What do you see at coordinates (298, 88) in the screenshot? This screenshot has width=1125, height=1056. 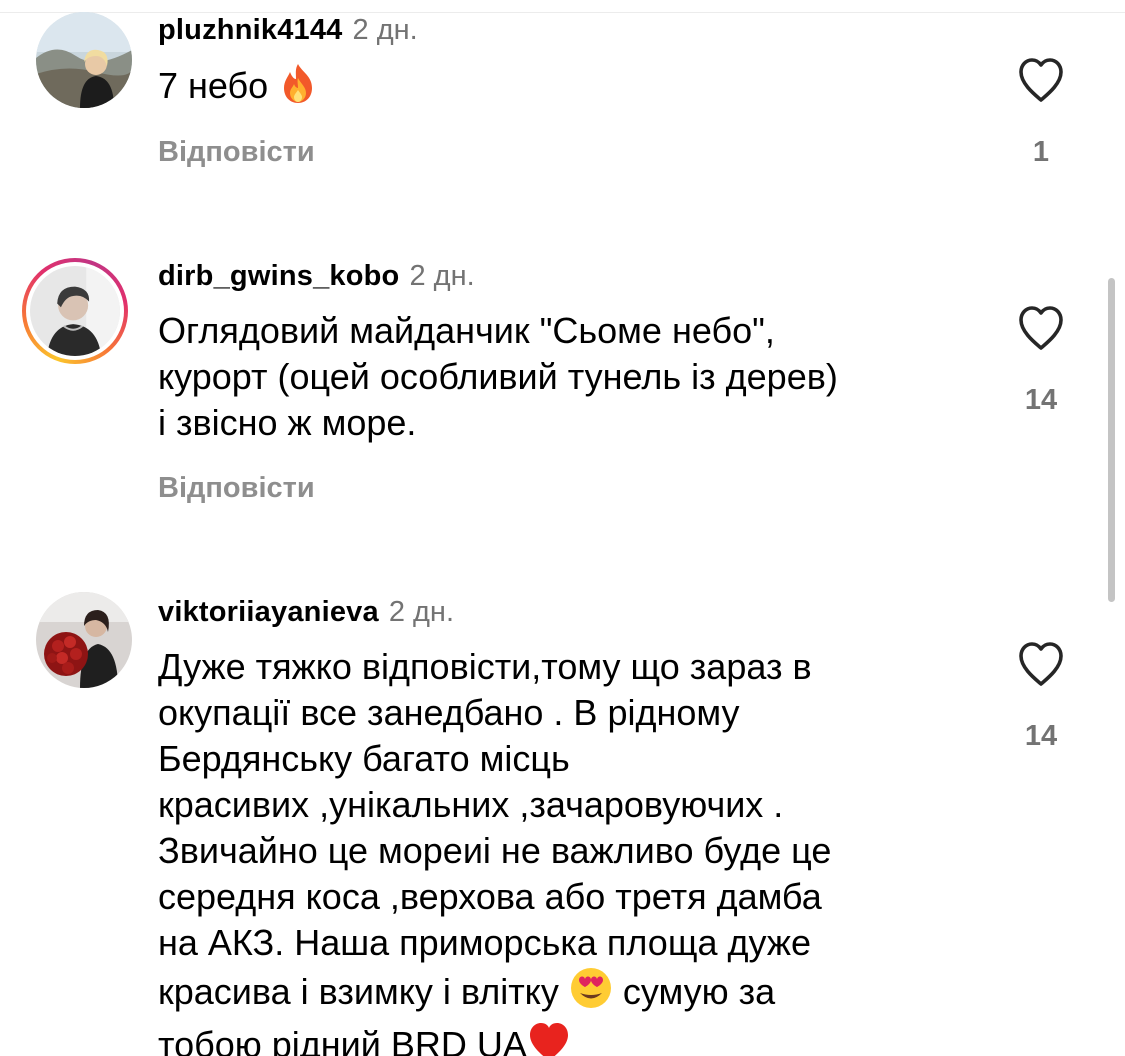 I see `fire-emoji` at bounding box center [298, 88].